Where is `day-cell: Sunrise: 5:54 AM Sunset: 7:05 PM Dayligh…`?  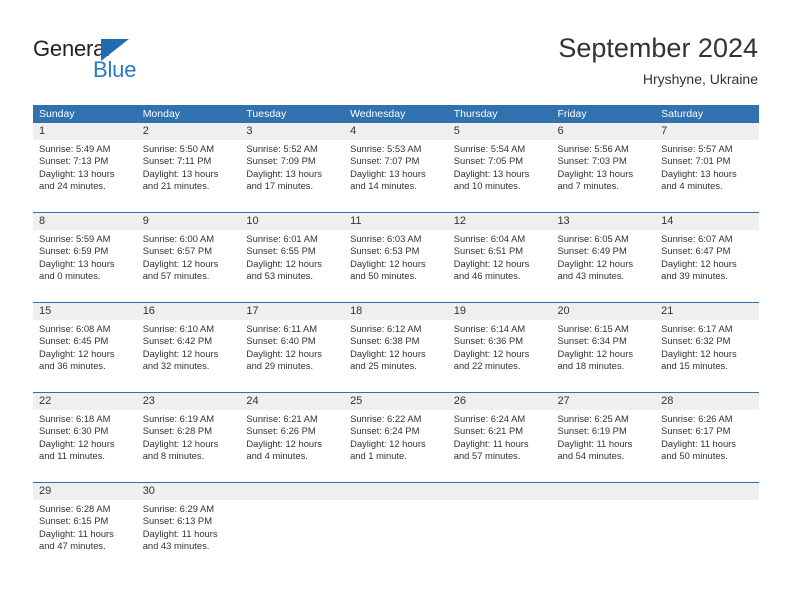
day-cell: Sunrise: 5:54 AM Sunset: 7:05 PM Dayligh… is located at coordinates (499, 172).